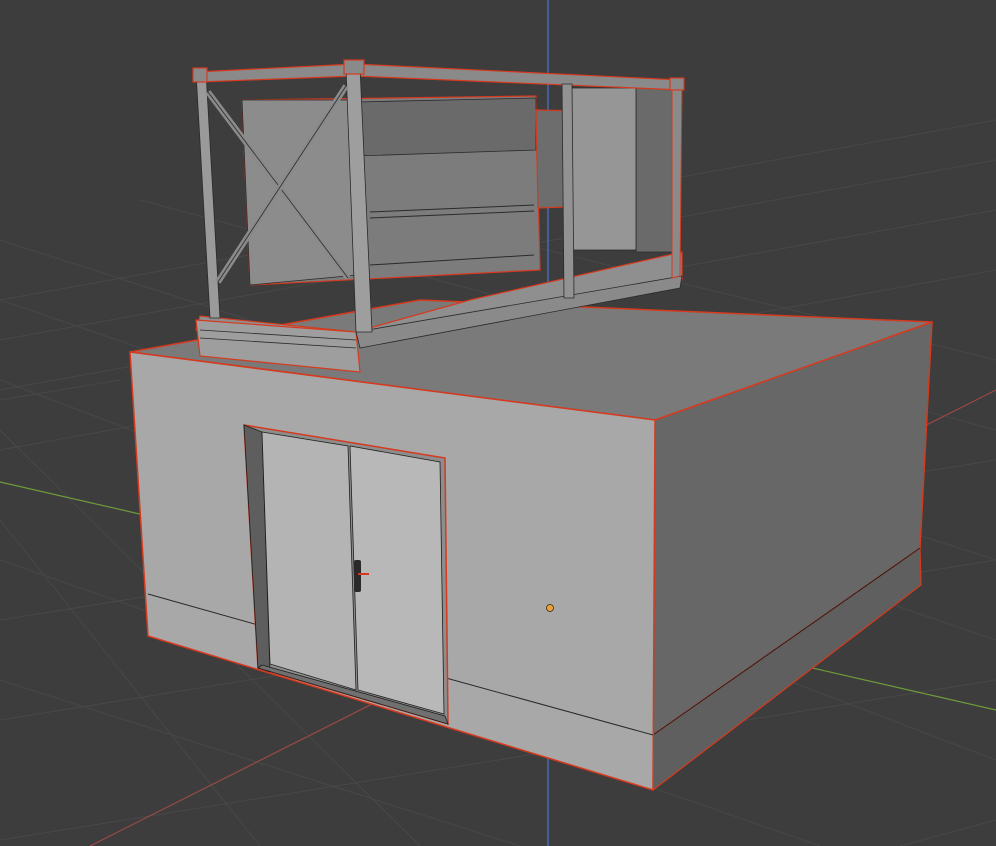 This screenshot has height=846, width=996. Describe the element at coordinates (309, 561) in the screenshot. I see `door-left-leaf` at that location.